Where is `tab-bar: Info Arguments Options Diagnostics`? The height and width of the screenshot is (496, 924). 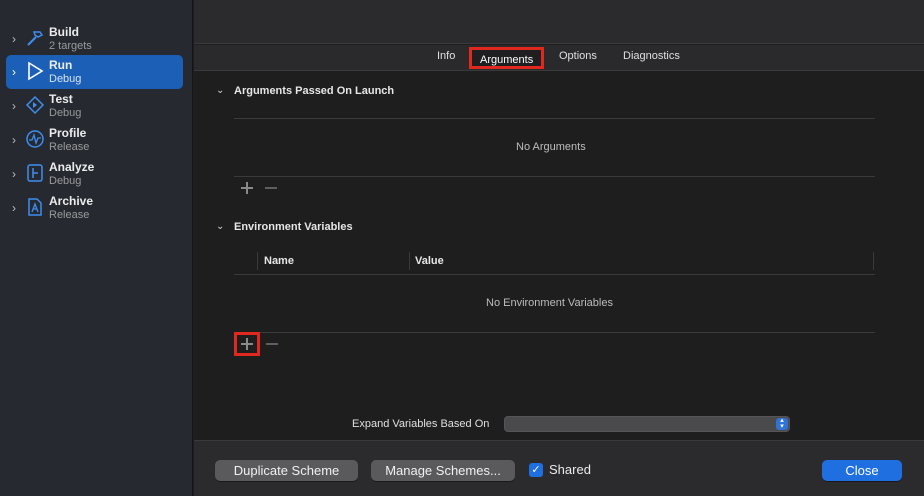
tab-bar: Info Arguments Options Diagnostics is located at coordinates (559, 58).